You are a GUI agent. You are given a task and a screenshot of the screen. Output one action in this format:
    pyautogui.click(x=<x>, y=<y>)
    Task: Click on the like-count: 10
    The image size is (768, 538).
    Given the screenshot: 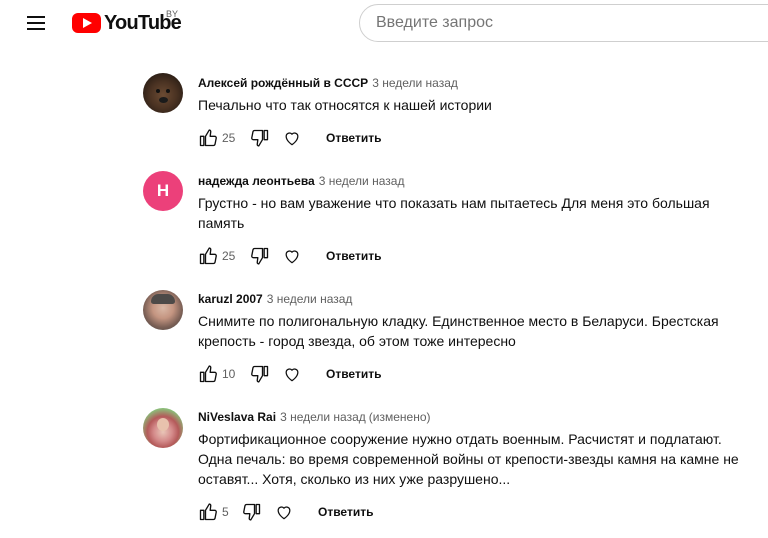 What is the action you would take?
    pyautogui.click(x=229, y=374)
    